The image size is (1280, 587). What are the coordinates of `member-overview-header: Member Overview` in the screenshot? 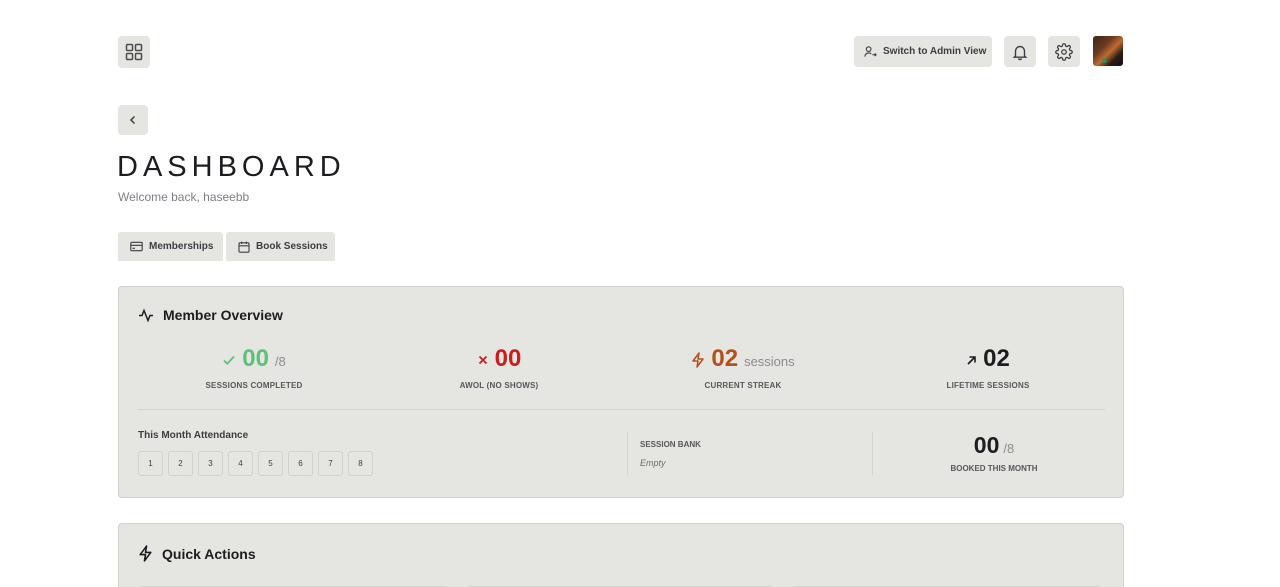 It's located at (210, 315).